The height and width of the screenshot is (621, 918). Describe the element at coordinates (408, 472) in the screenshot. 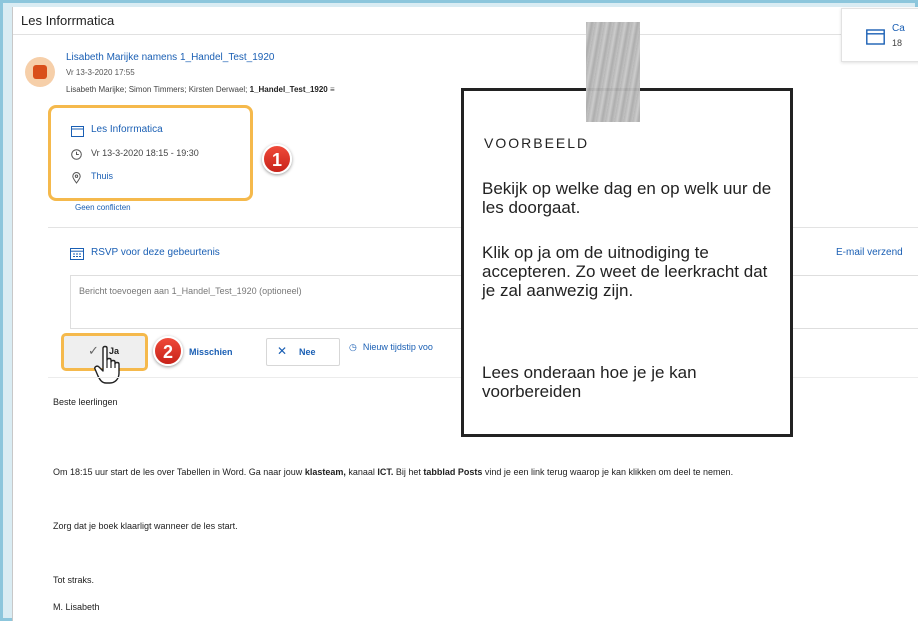

I see `body-text: Bij het` at that location.